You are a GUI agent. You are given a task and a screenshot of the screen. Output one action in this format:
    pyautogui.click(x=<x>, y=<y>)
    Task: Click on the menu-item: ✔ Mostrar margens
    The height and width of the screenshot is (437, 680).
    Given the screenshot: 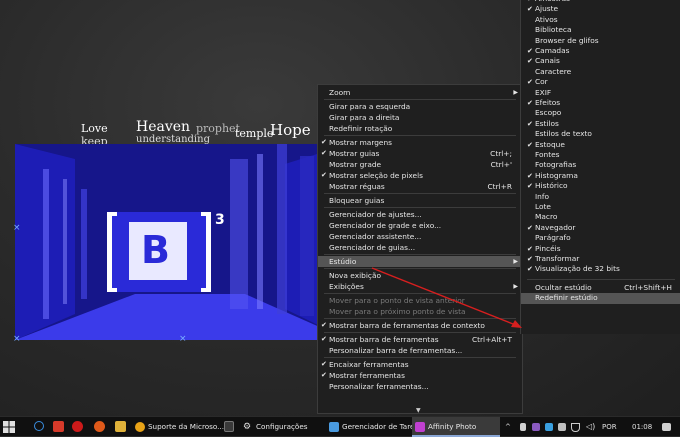 What is the action you would take?
    pyautogui.click(x=420, y=142)
    